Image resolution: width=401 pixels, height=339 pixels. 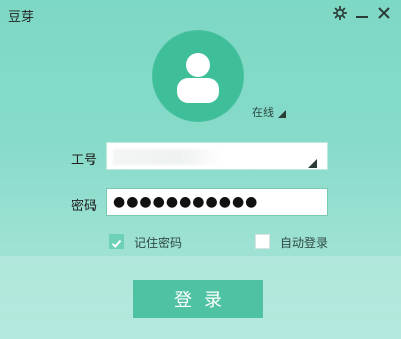 I want to click on minimize-icon, so click(x=362, y=13).